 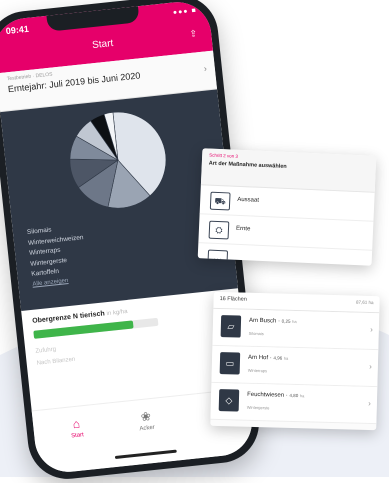 I want to click on harvester-icon: ⛭, so click(x=219, y=230).